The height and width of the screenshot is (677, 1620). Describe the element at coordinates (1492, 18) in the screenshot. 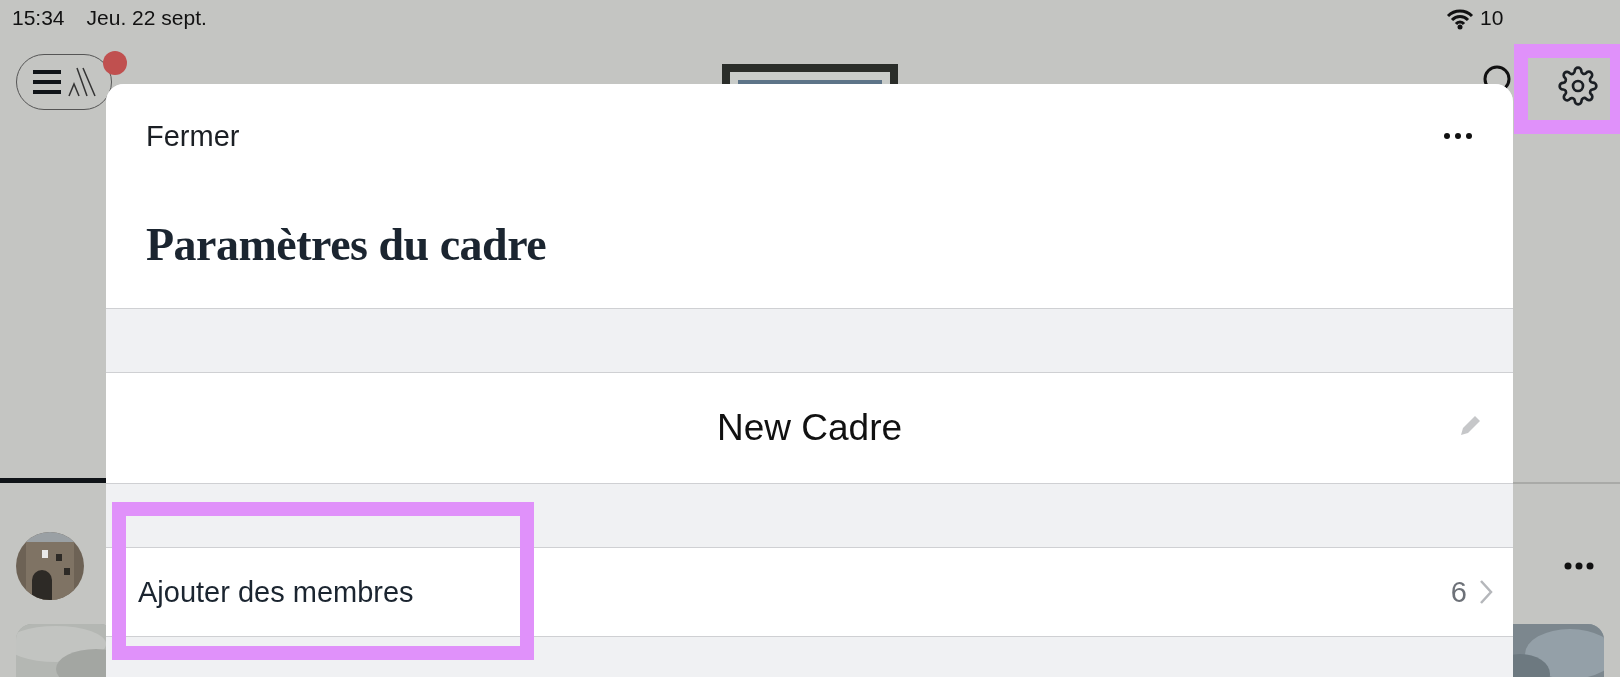

I see `battery-percent: 10` at that location.